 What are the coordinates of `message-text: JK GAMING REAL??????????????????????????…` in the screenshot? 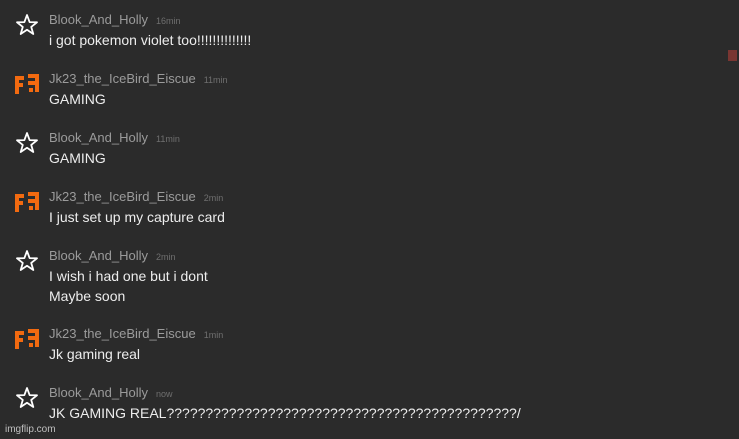 It's located at (285, 413).